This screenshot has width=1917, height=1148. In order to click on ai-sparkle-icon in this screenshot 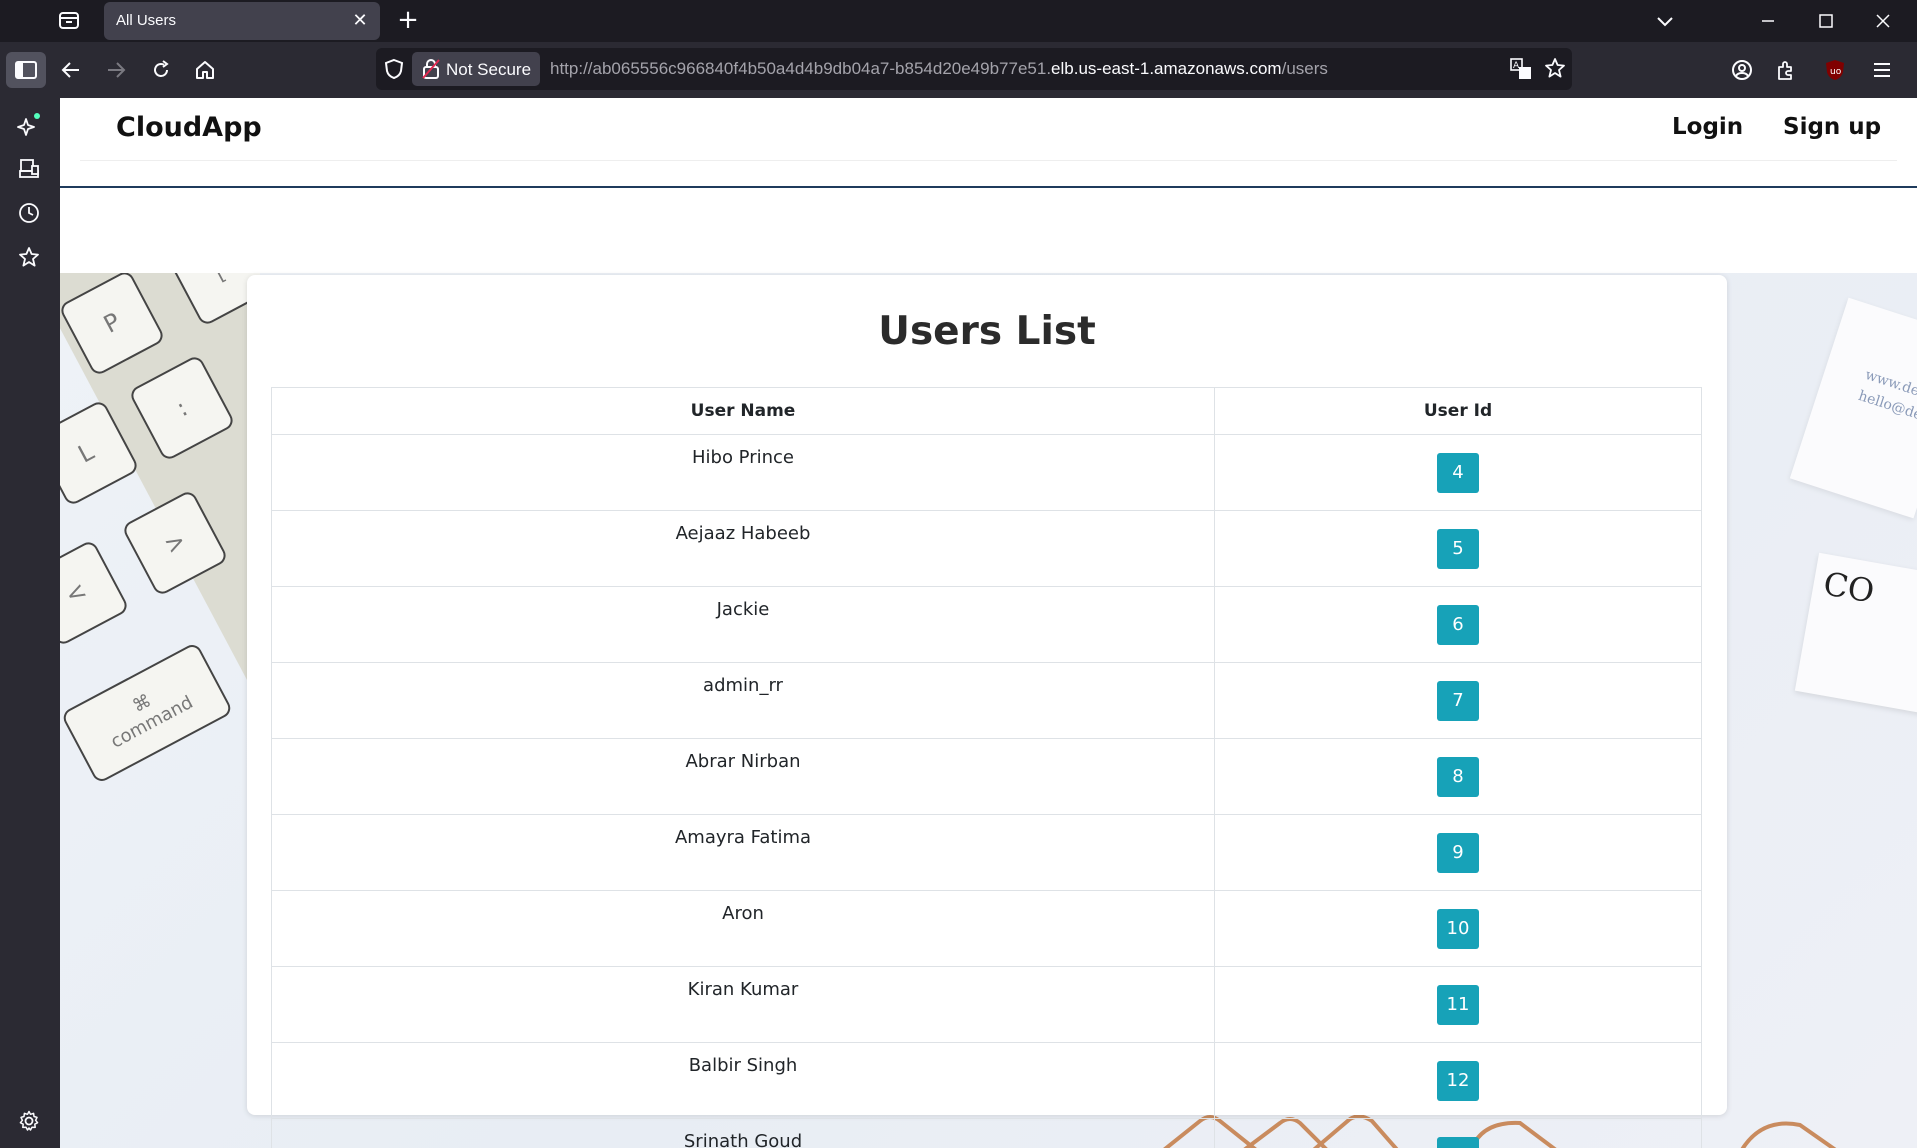, I will do `click(29, 125)`.